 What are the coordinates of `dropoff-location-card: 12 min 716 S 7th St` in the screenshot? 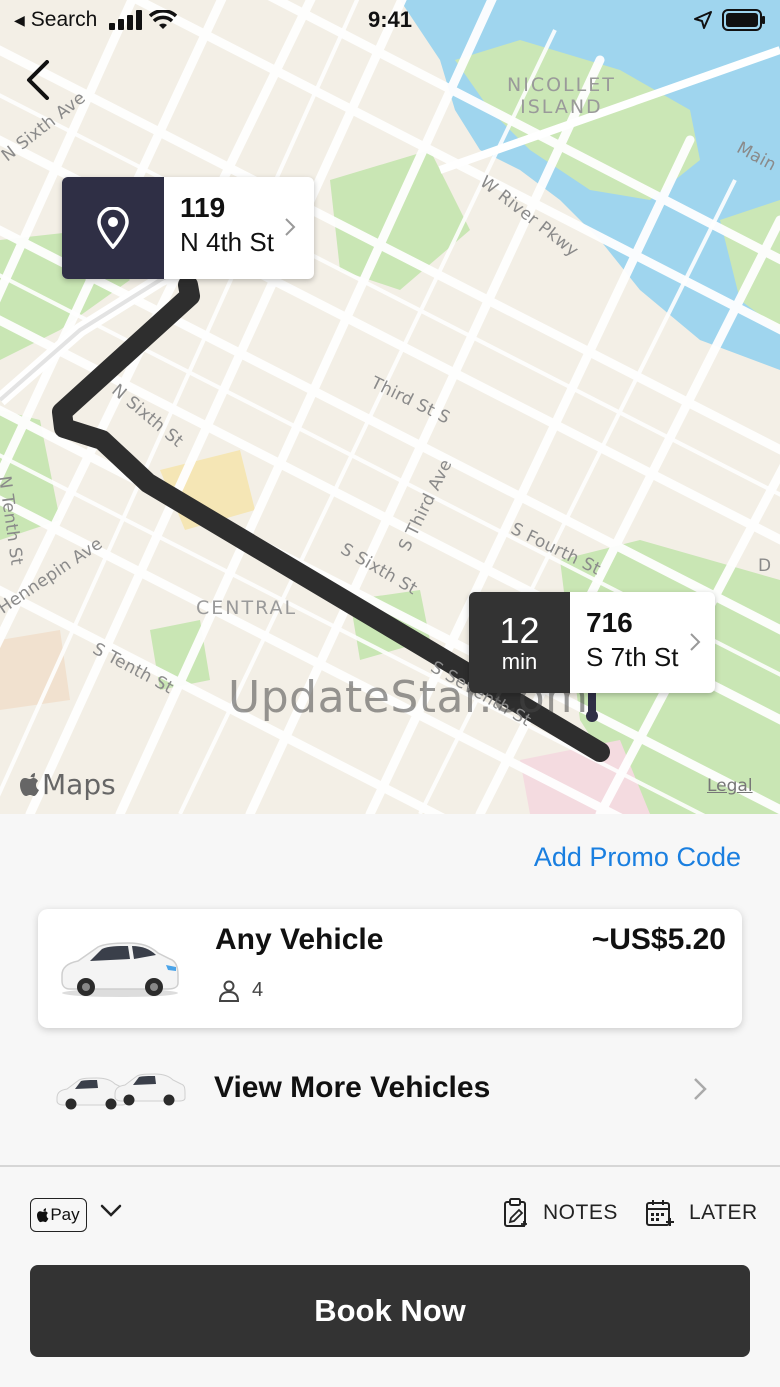 It's located at (592, 642).